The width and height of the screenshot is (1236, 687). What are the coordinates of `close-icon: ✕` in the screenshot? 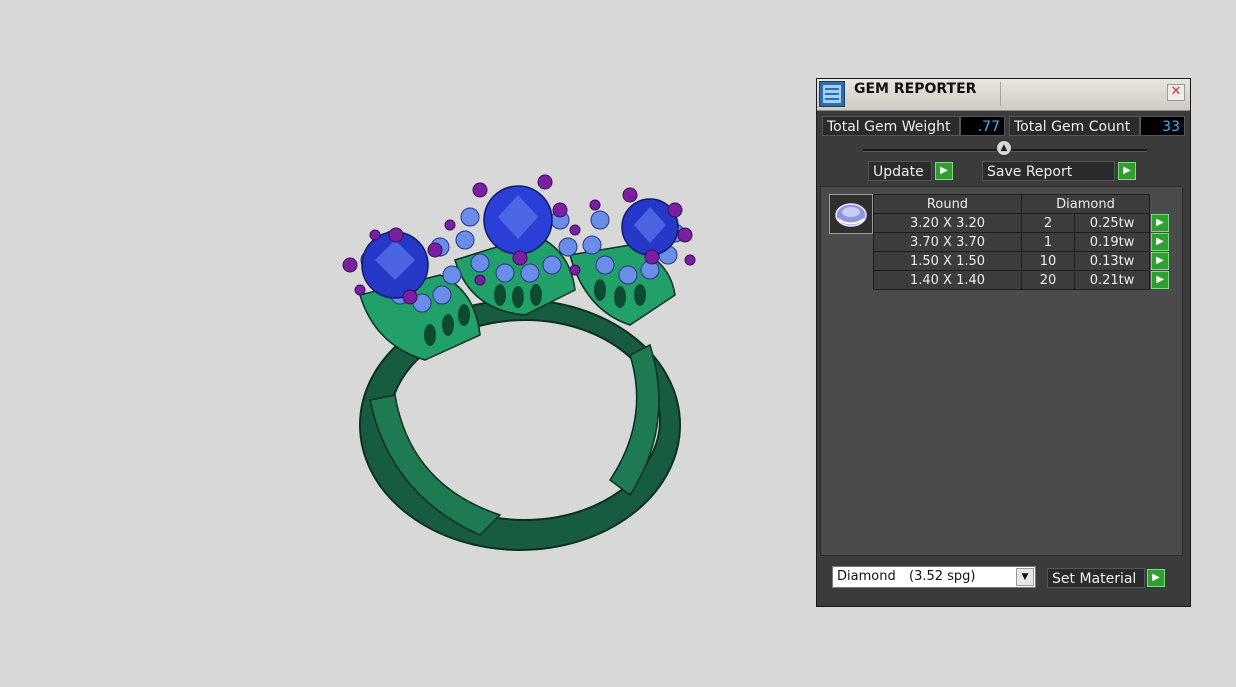 It's located at (1176, 92).